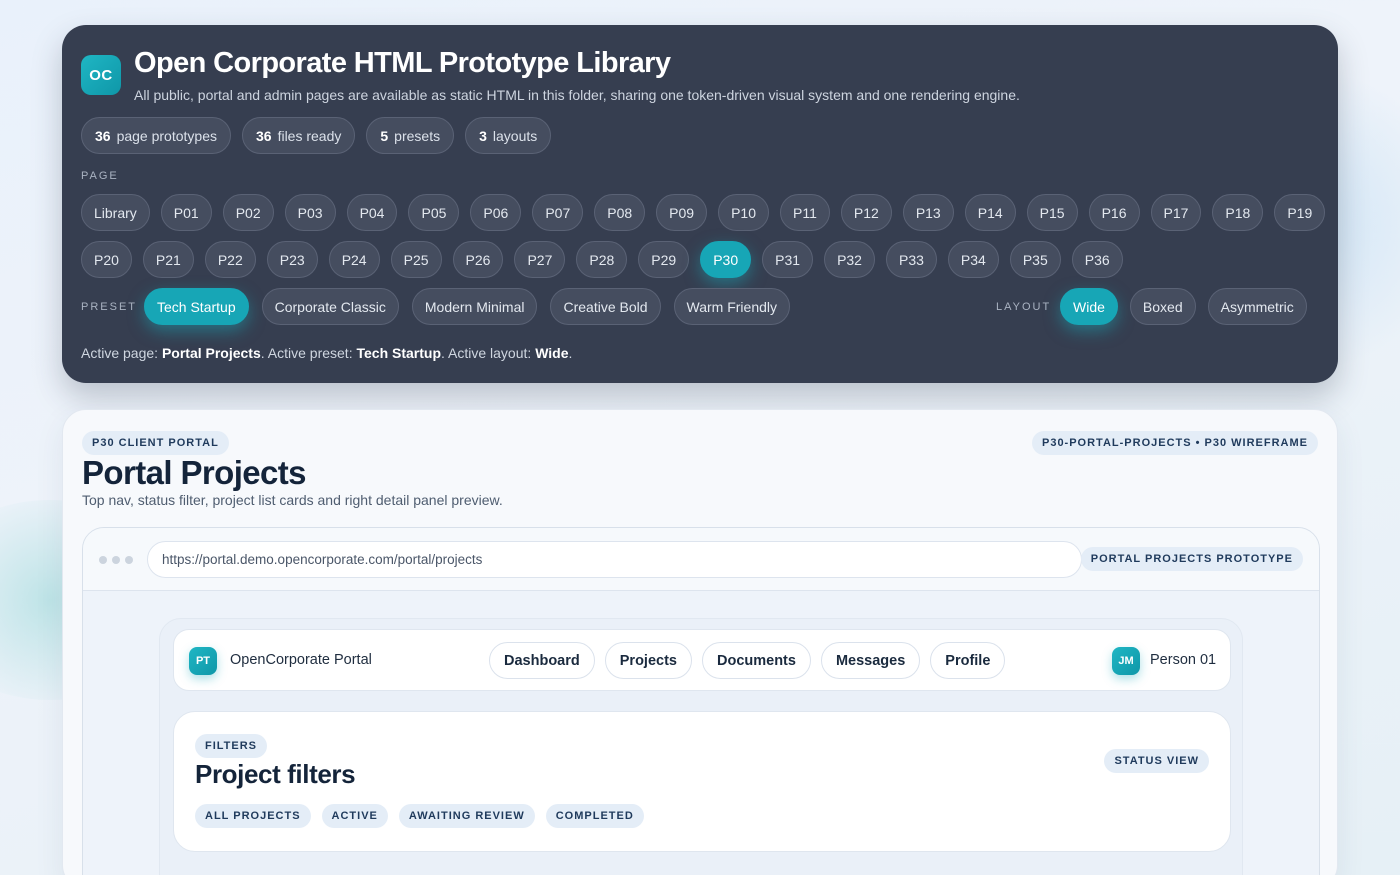  I want to click on page-chip-p16: P16, so click(1114, 212).